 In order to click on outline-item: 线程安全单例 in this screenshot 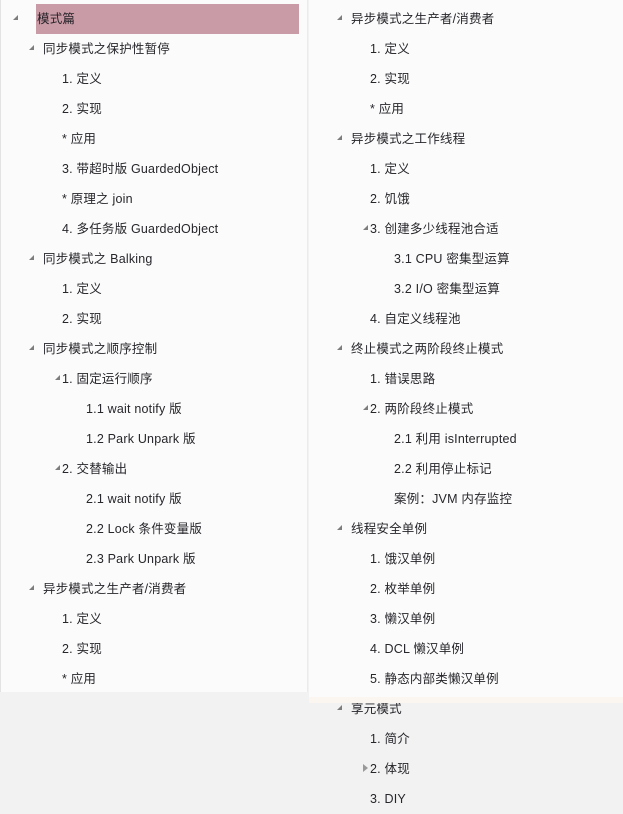, I will do `click(466, 529)`.